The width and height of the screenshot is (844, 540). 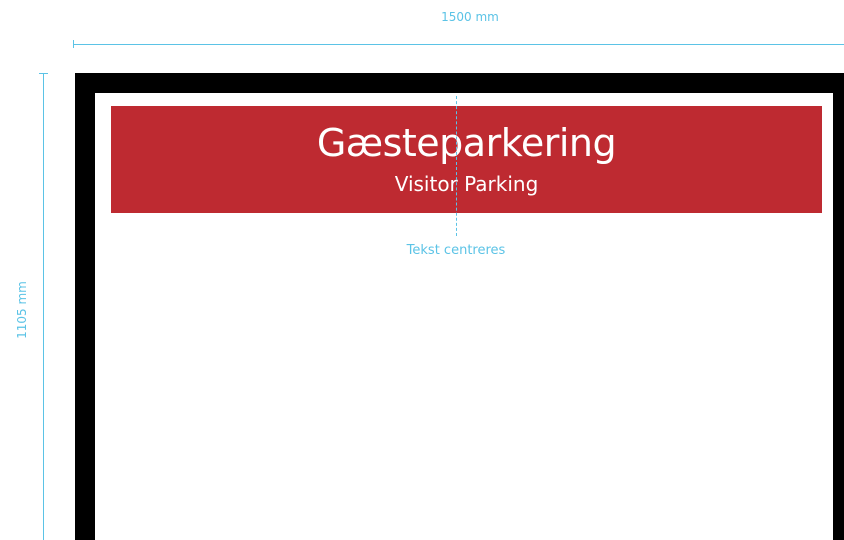 I want to click on width-dimension-label: 1500 mm, so click(x=470, y=17).